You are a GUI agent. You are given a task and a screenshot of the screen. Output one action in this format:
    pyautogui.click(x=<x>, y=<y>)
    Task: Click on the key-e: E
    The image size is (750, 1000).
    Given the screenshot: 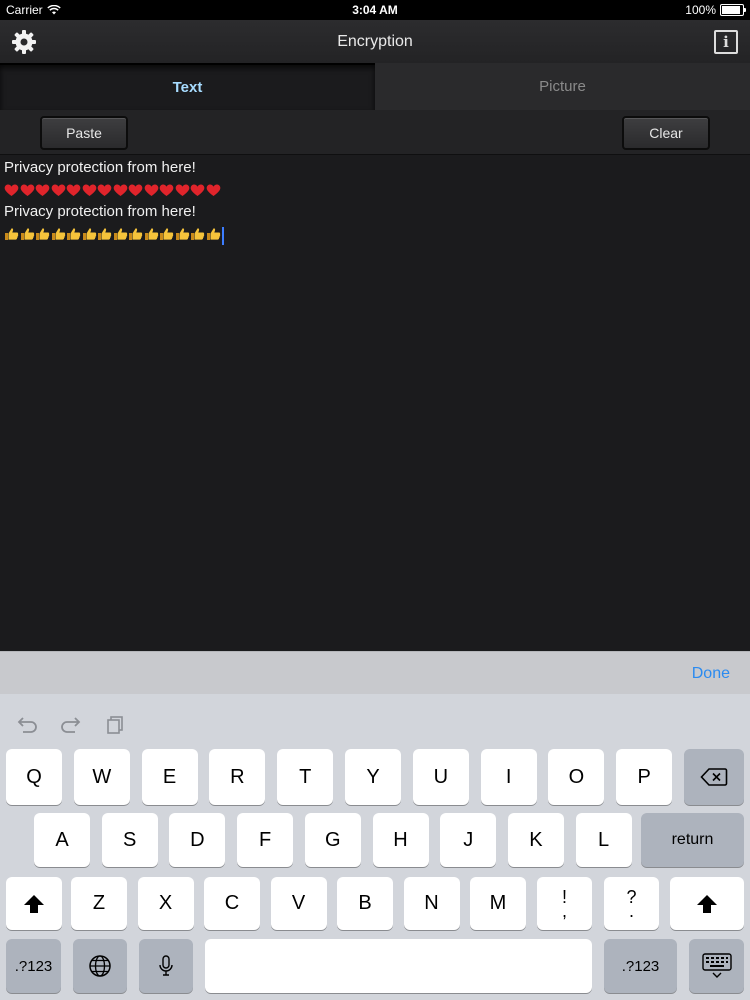 What is the action you would take?
    pyautogui.click(x=169, y=777)
    